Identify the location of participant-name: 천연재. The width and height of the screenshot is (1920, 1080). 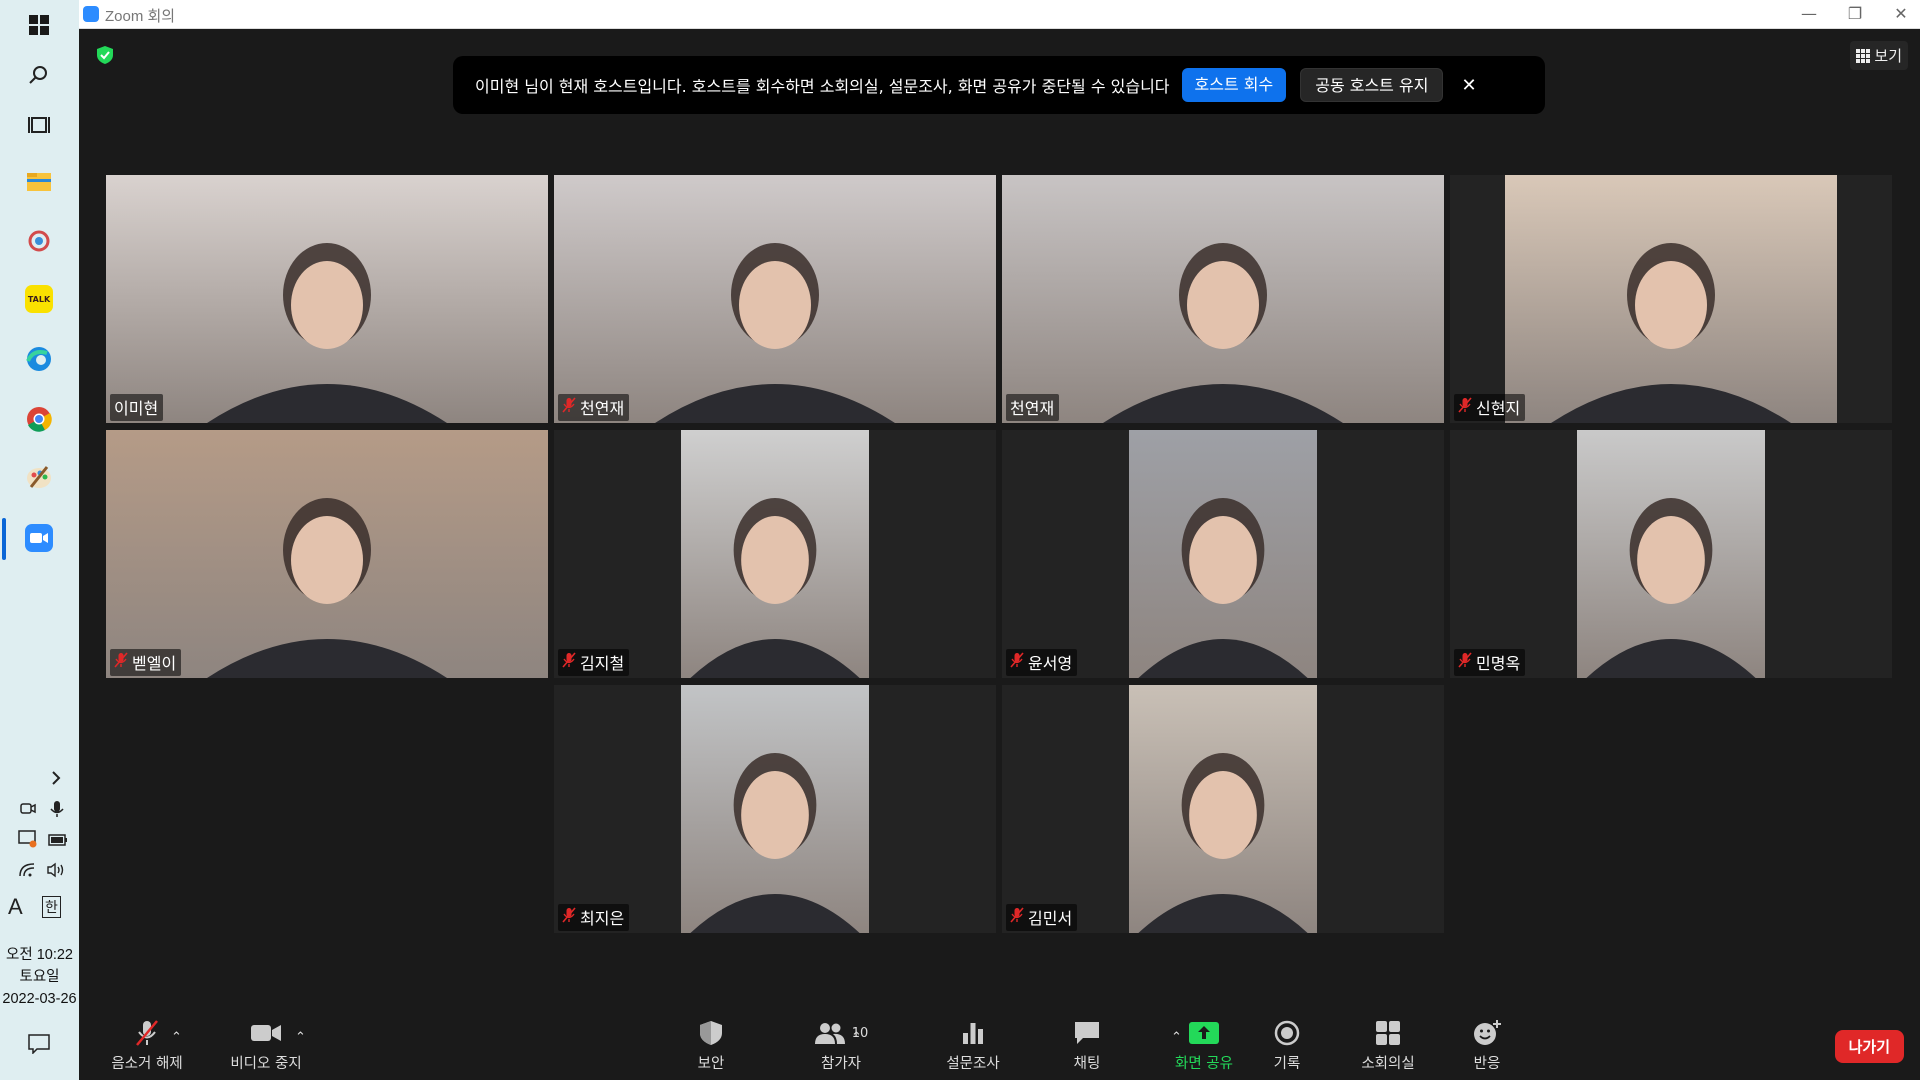
(1032, 408).